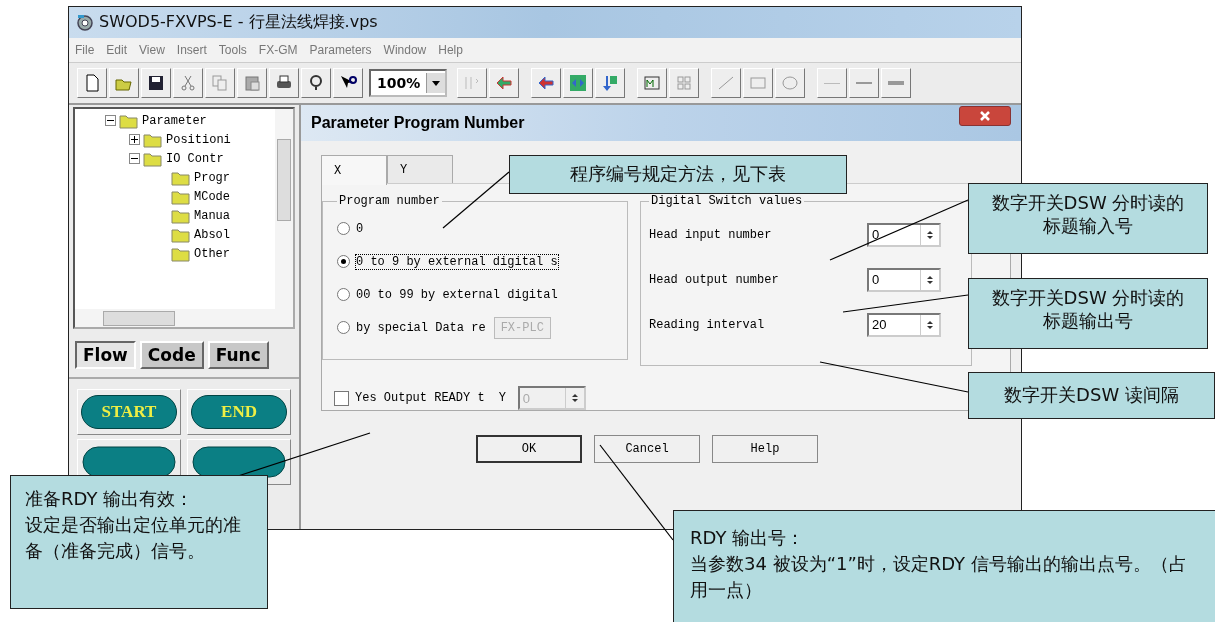 The width and height of the screenshot is (1215, 622). Describe the element at coordinates (1091, 395) in the screenshot. I see `callout: 数字开关DSW 读间隔` at that location.